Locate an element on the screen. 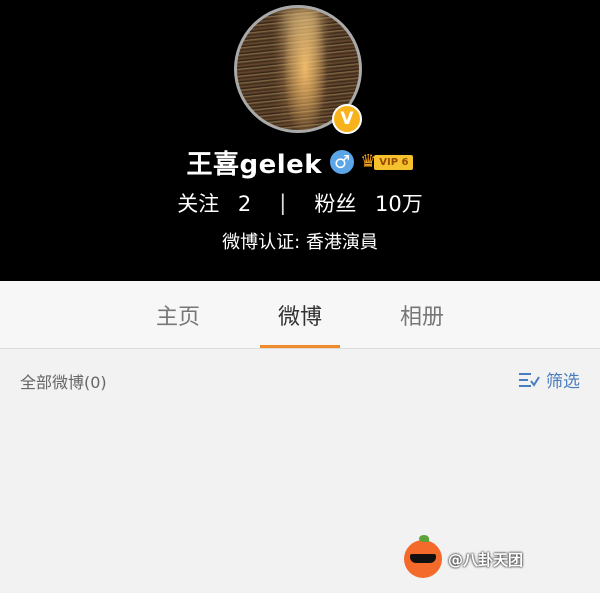  verified-badge-icon: V is located at coordinates (347, 119).